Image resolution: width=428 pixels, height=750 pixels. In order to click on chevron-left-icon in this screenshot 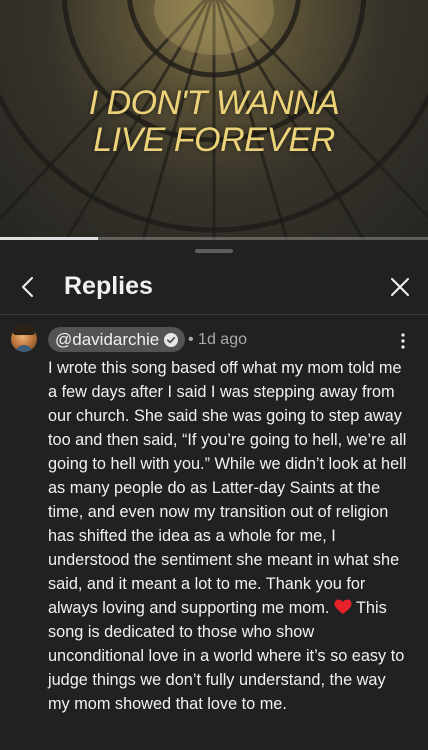, I will do `click(27, 287)`.